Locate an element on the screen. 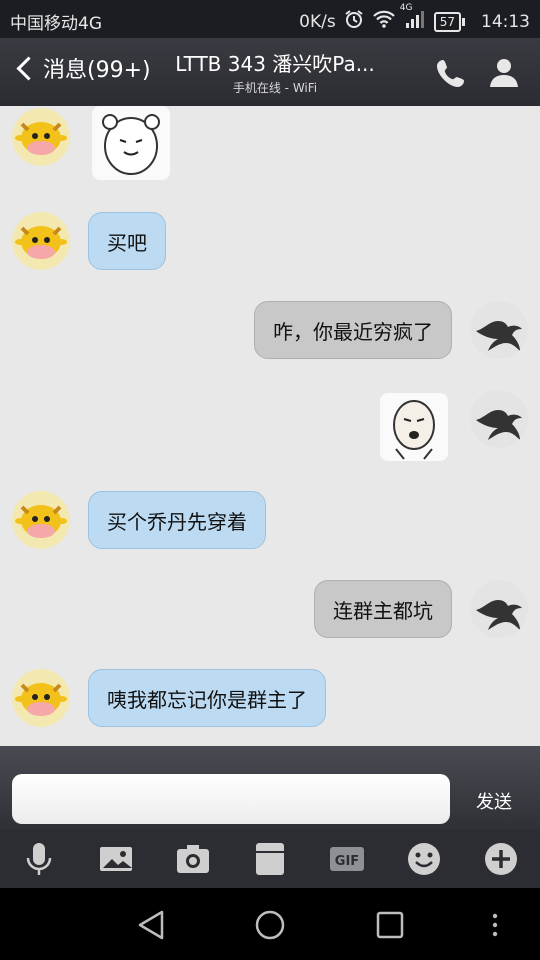 This screenshot has width=540, height=960. bear-sticker is located at coordinates (131, 143).